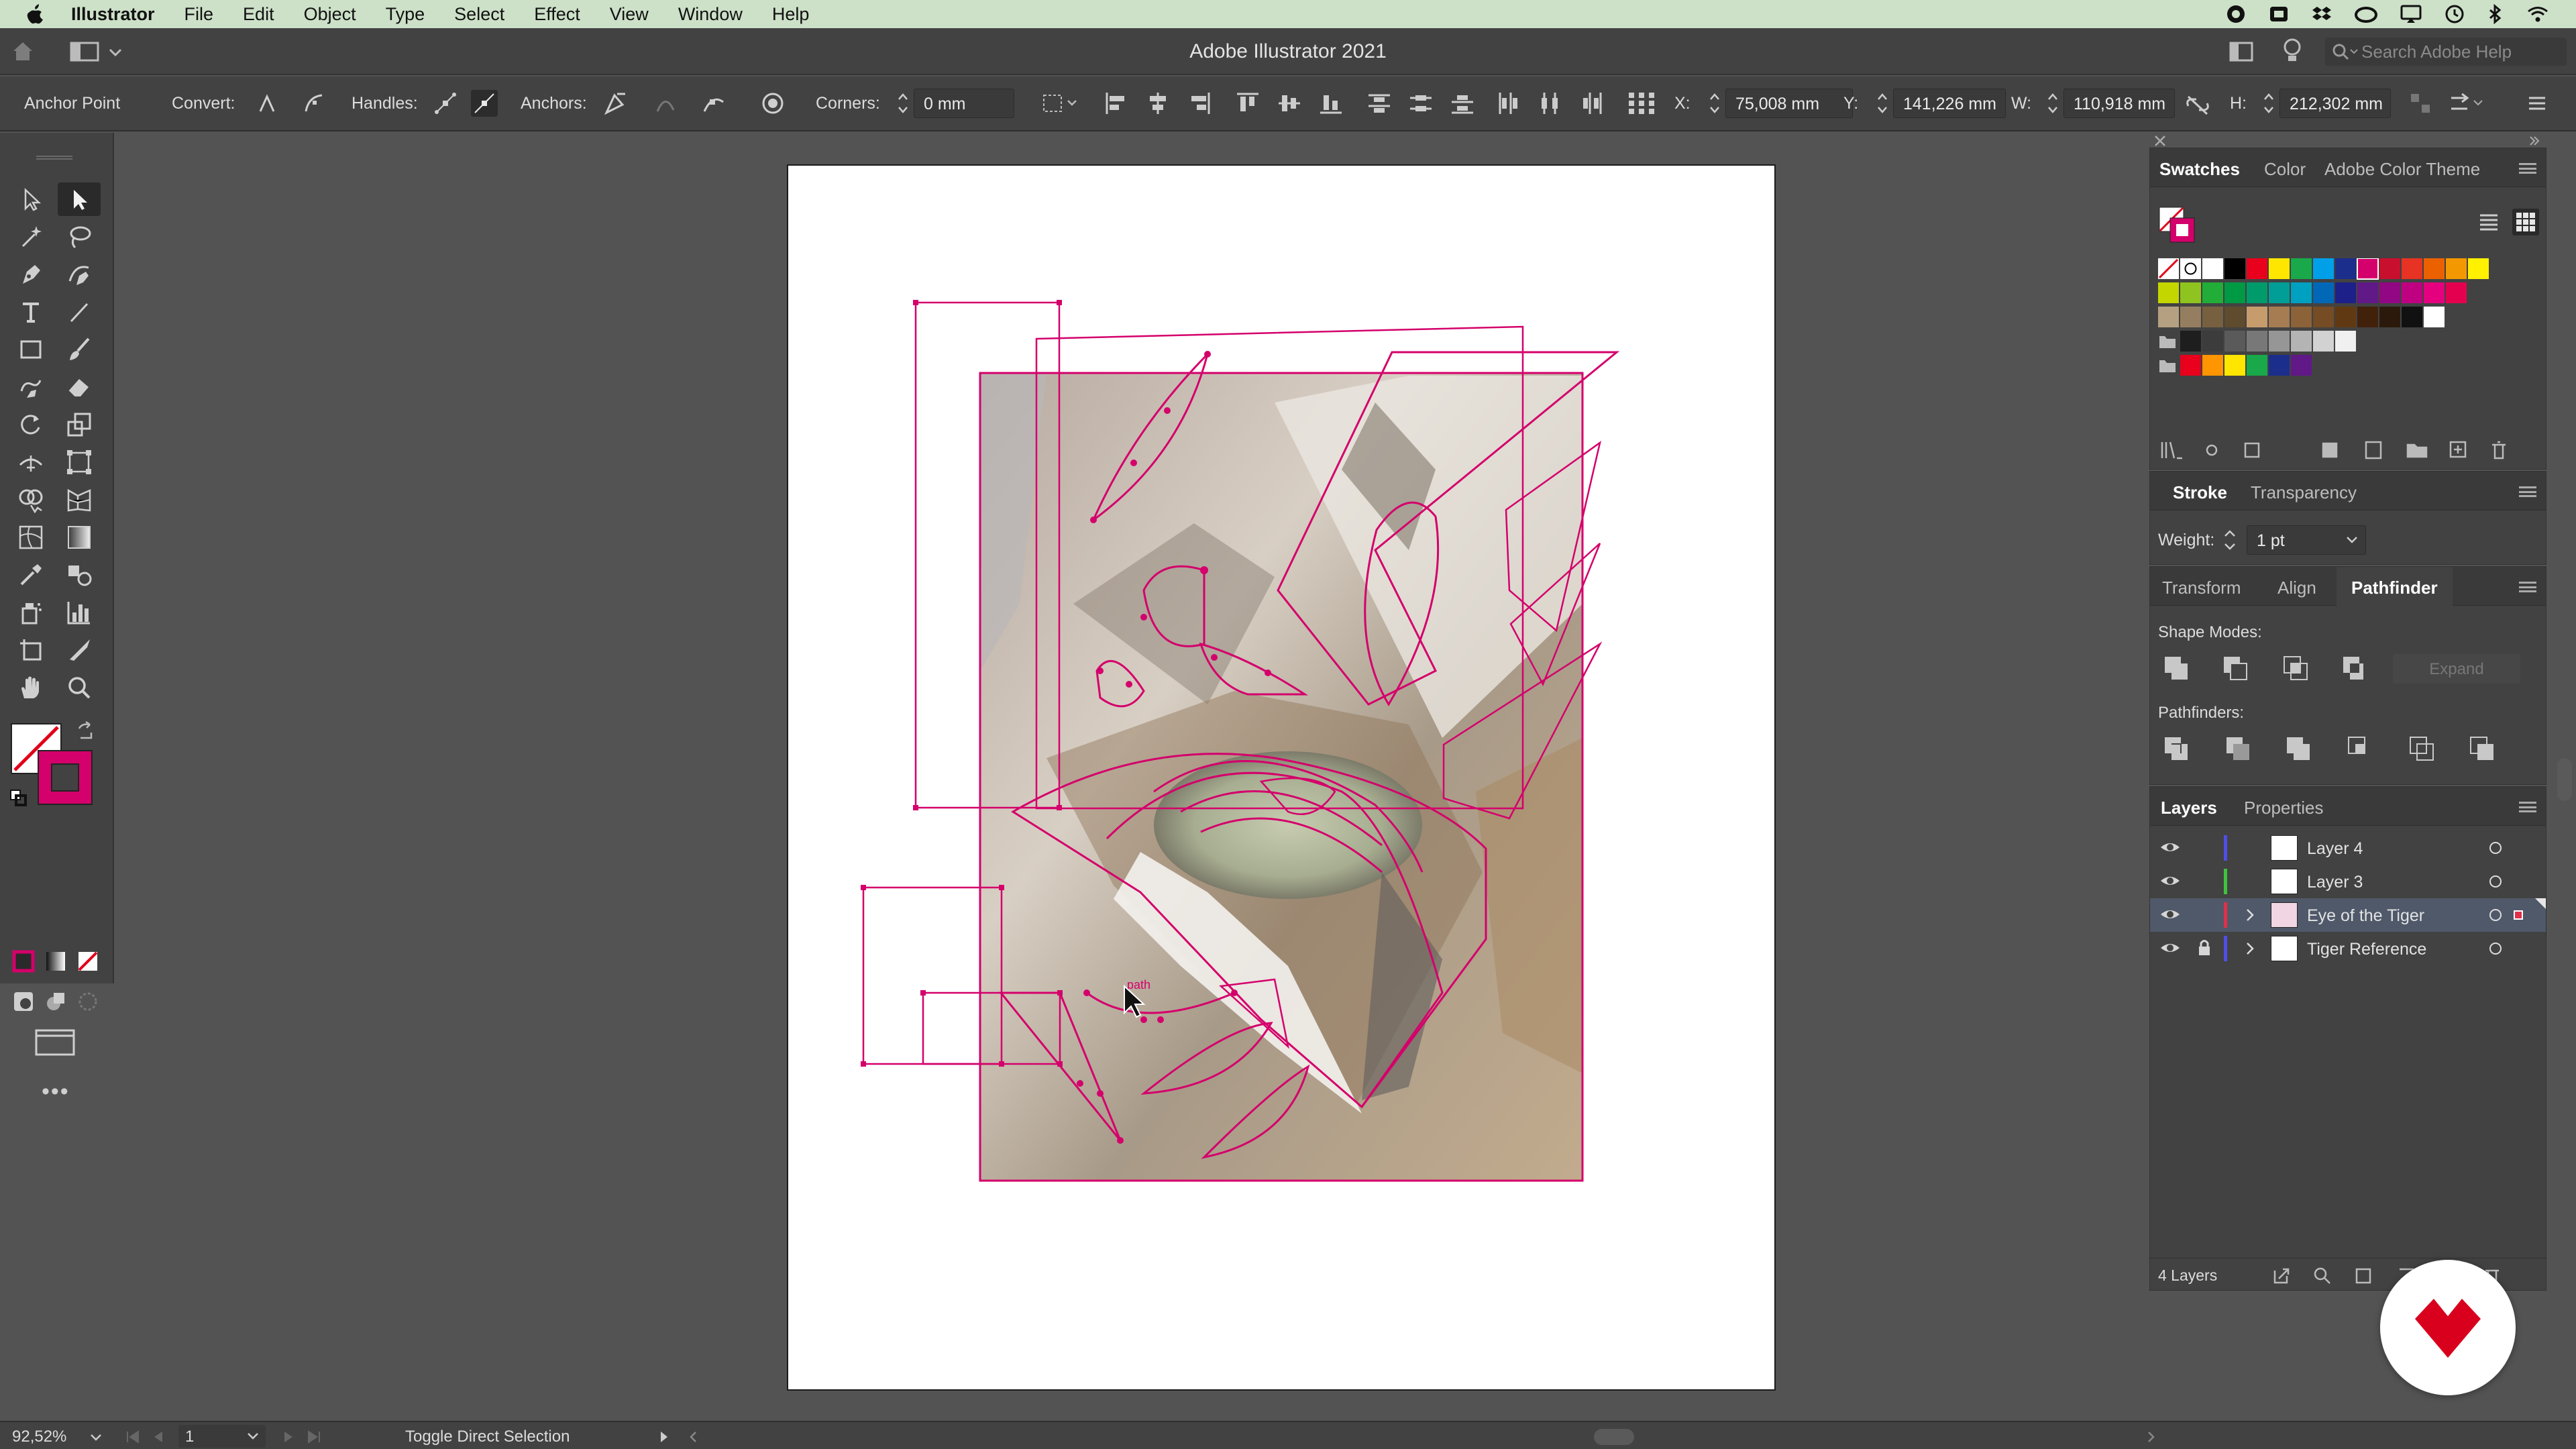  What do you see at coordinates (2518, 915) in the screenshot?
I see `selected-art-indicator` at bounding box center [2518, 915].